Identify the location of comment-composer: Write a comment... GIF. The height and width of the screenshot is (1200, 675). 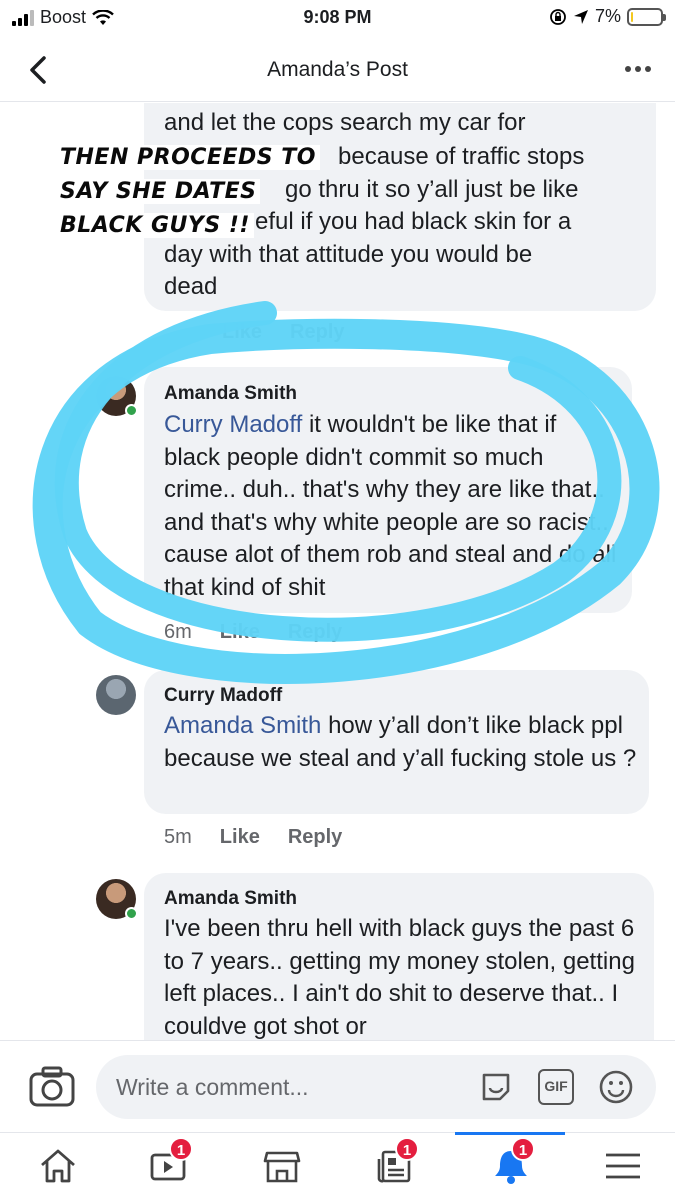
(337, 1086).